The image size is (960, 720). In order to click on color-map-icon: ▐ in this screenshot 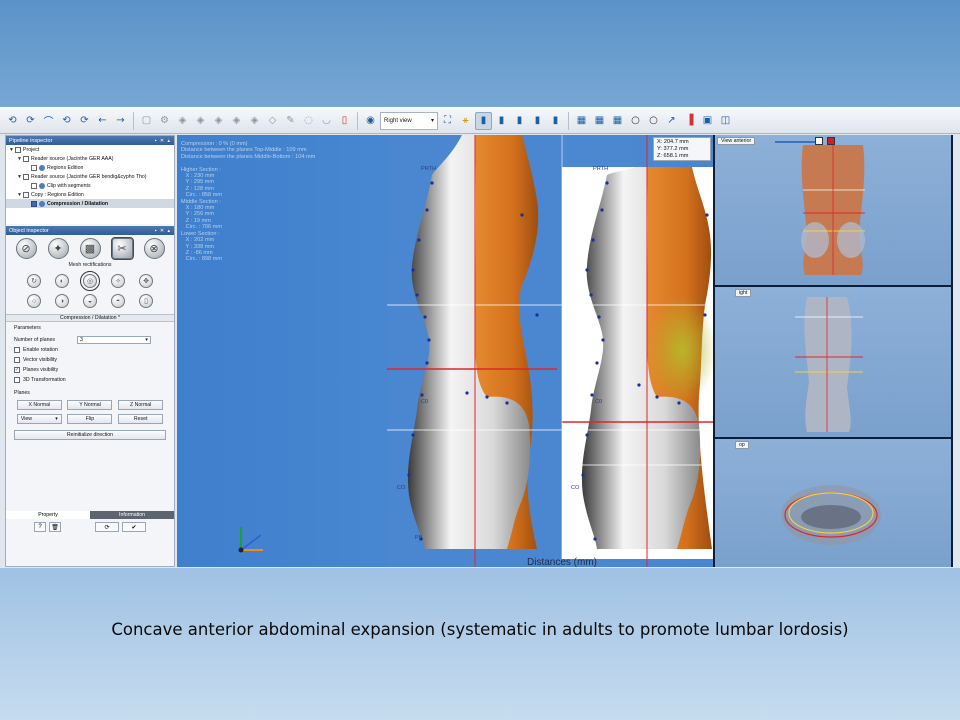, I will do `click(689, 121)`.